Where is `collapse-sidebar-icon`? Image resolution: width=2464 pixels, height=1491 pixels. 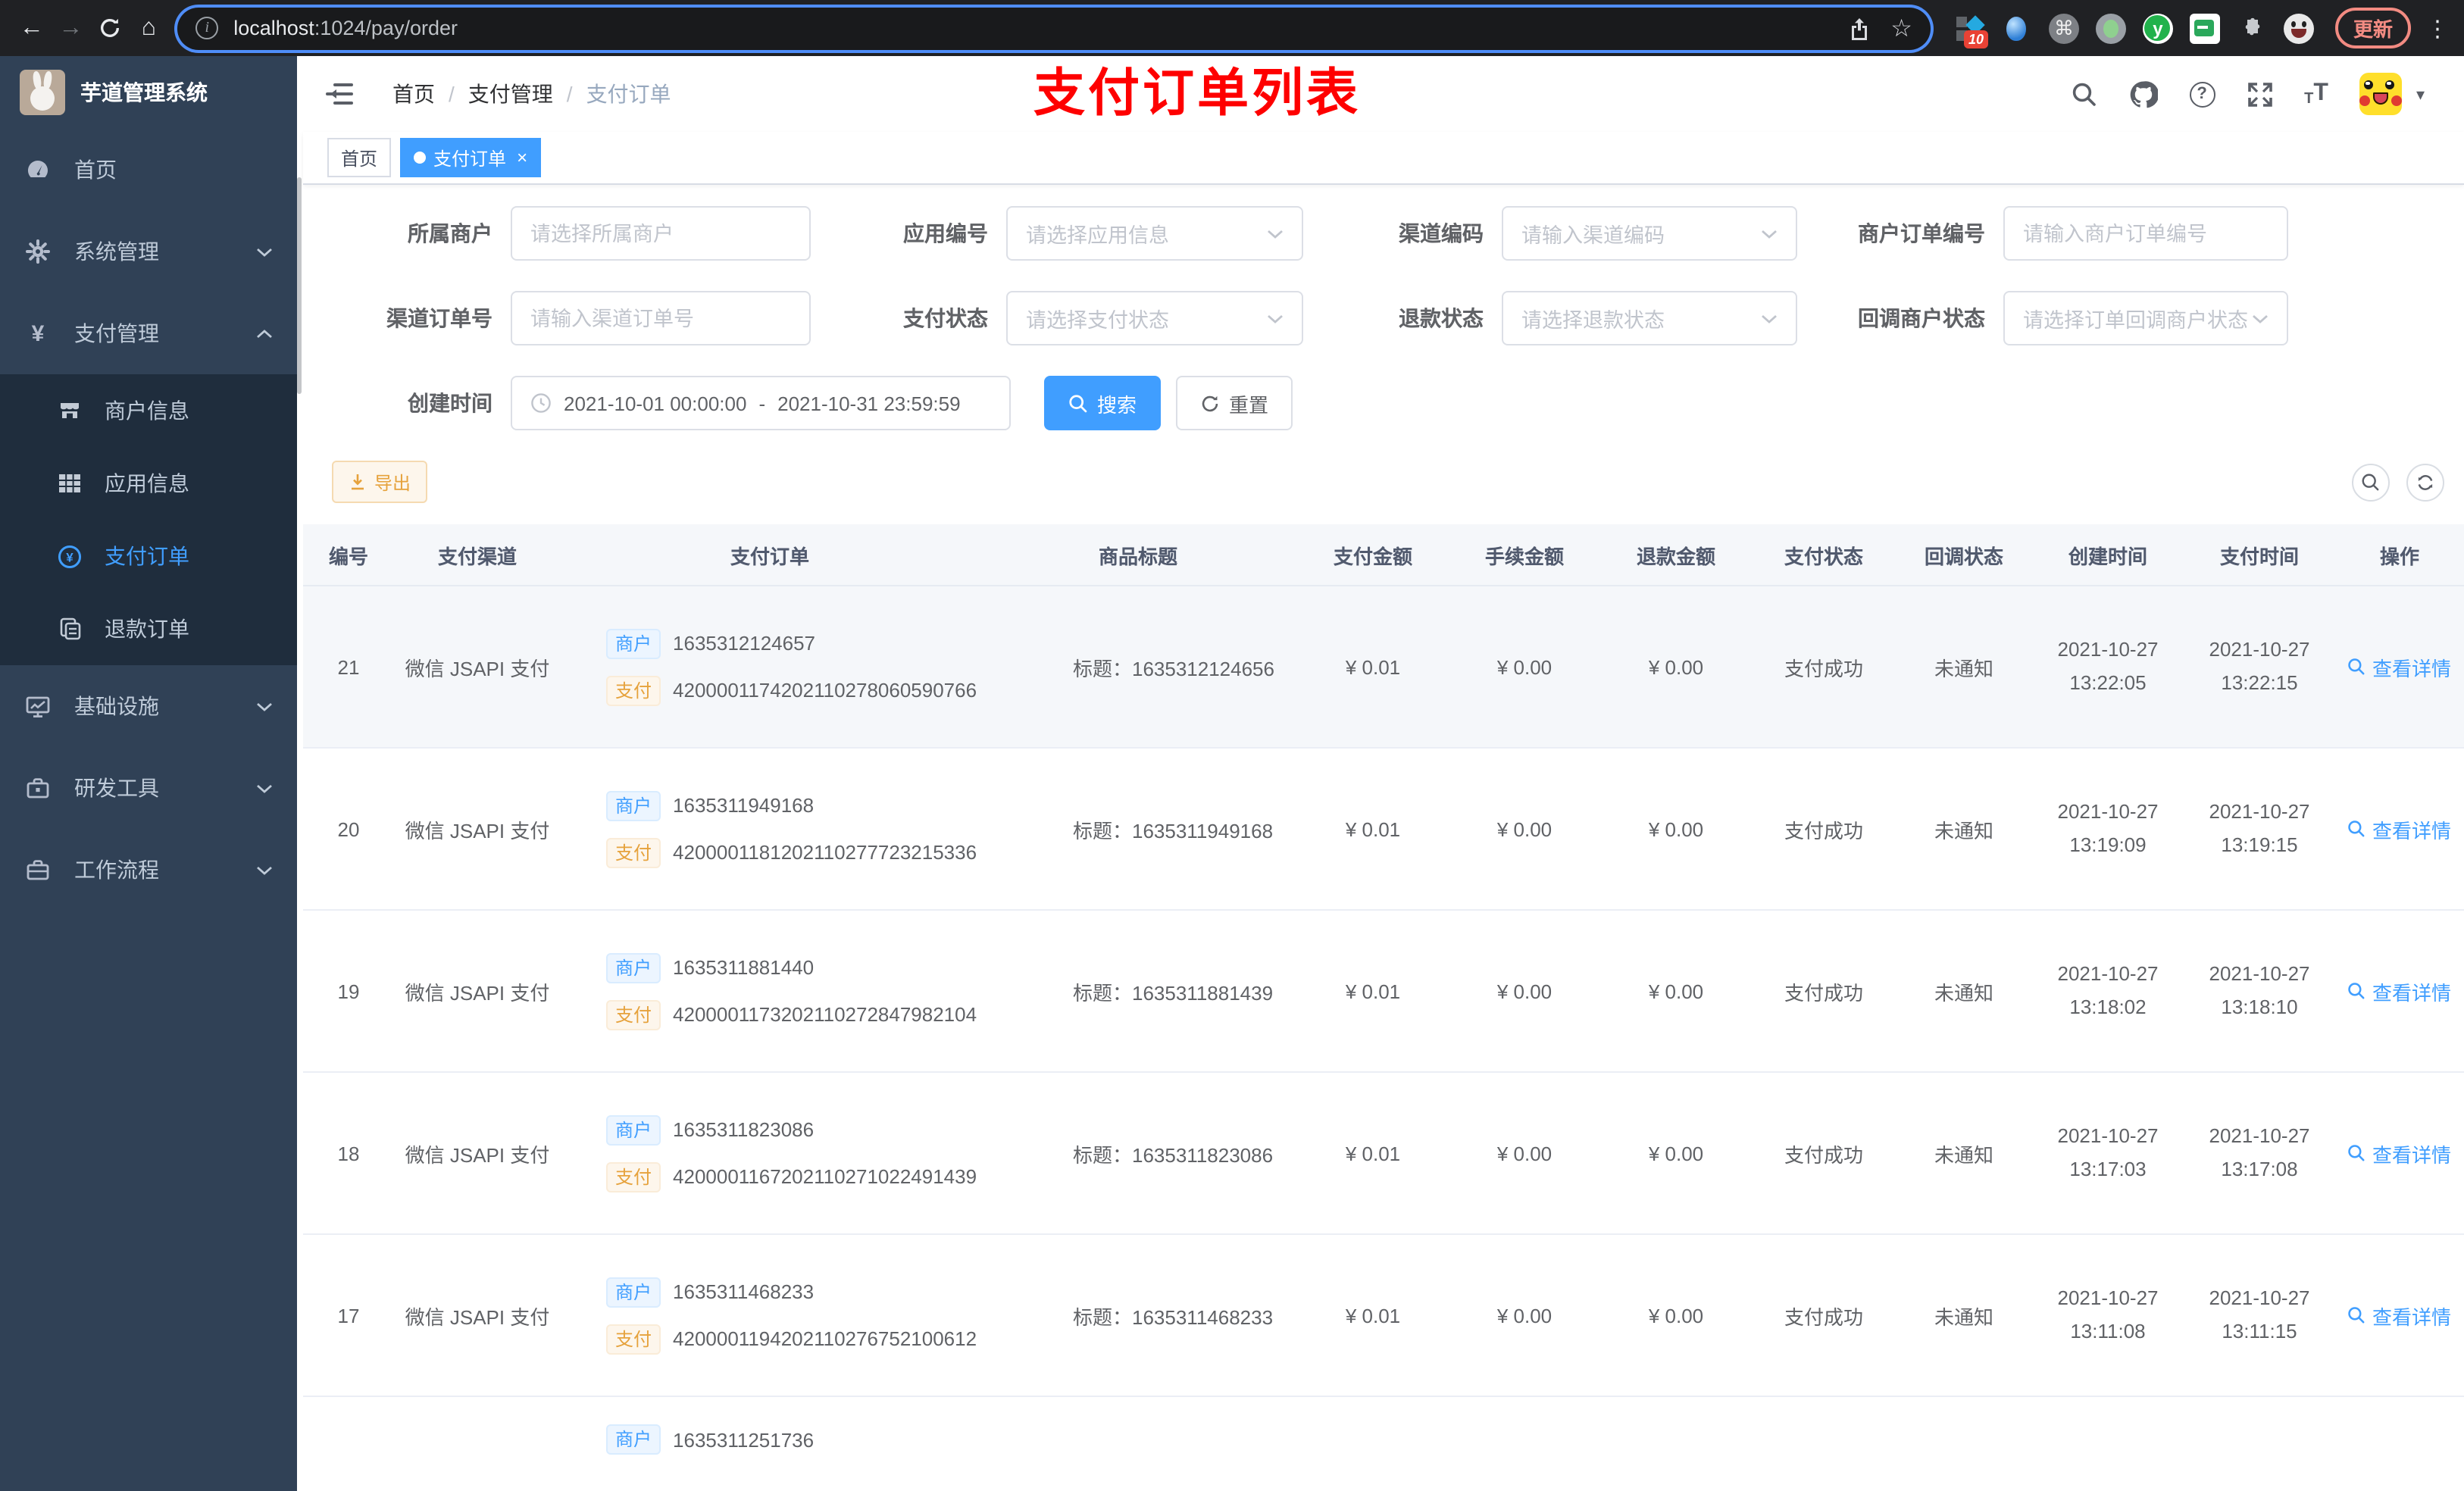 collapse-sidebar-icon is located at coordinates (339, 94).